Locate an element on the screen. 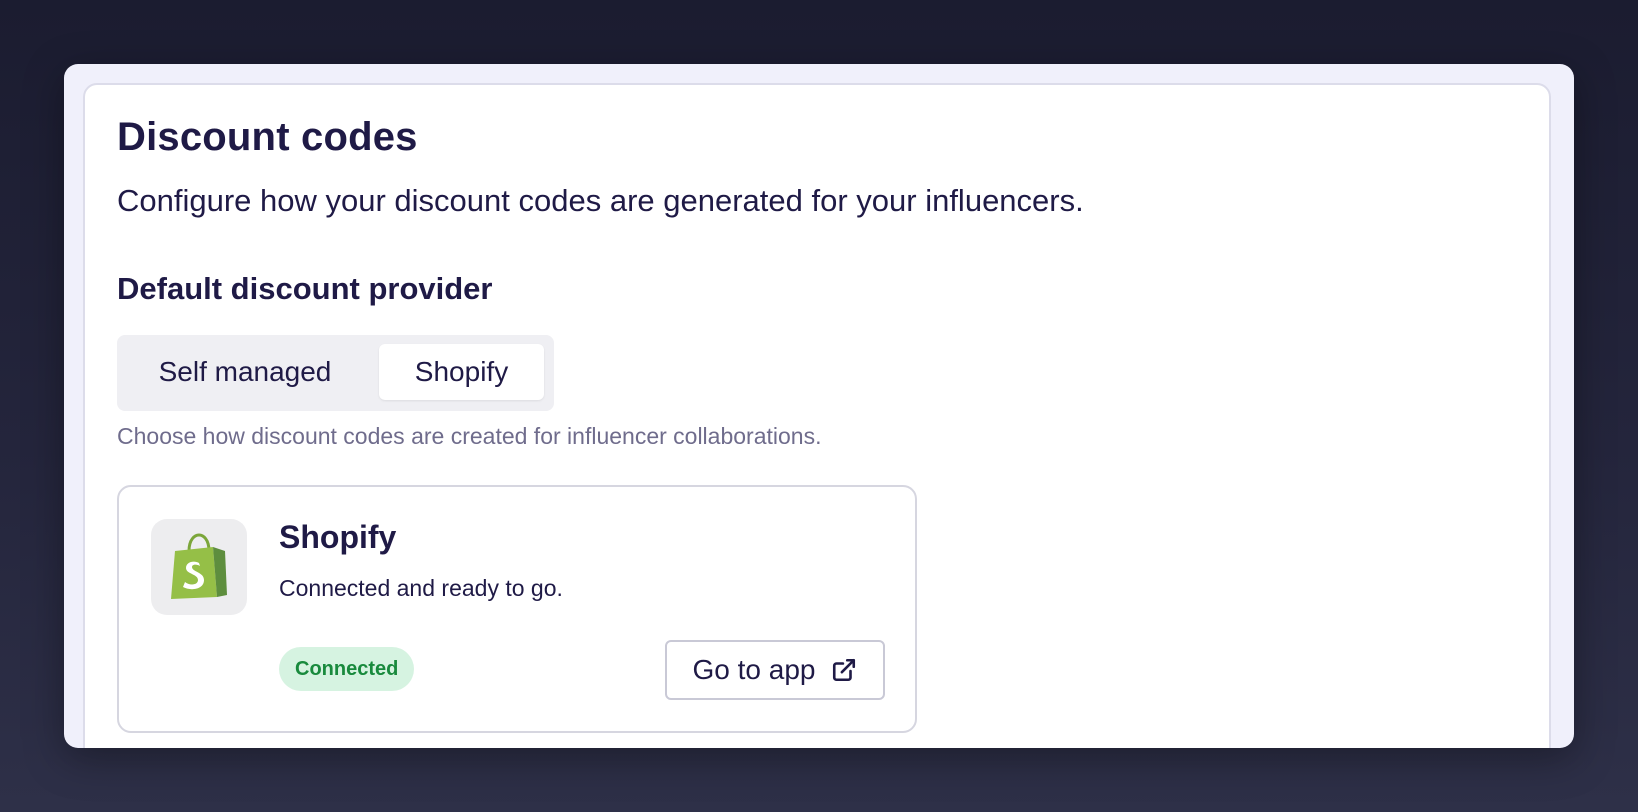 The width and height of the screenshot is (1638, 812). status-badge: Connected is located at coordinates (347, 669).